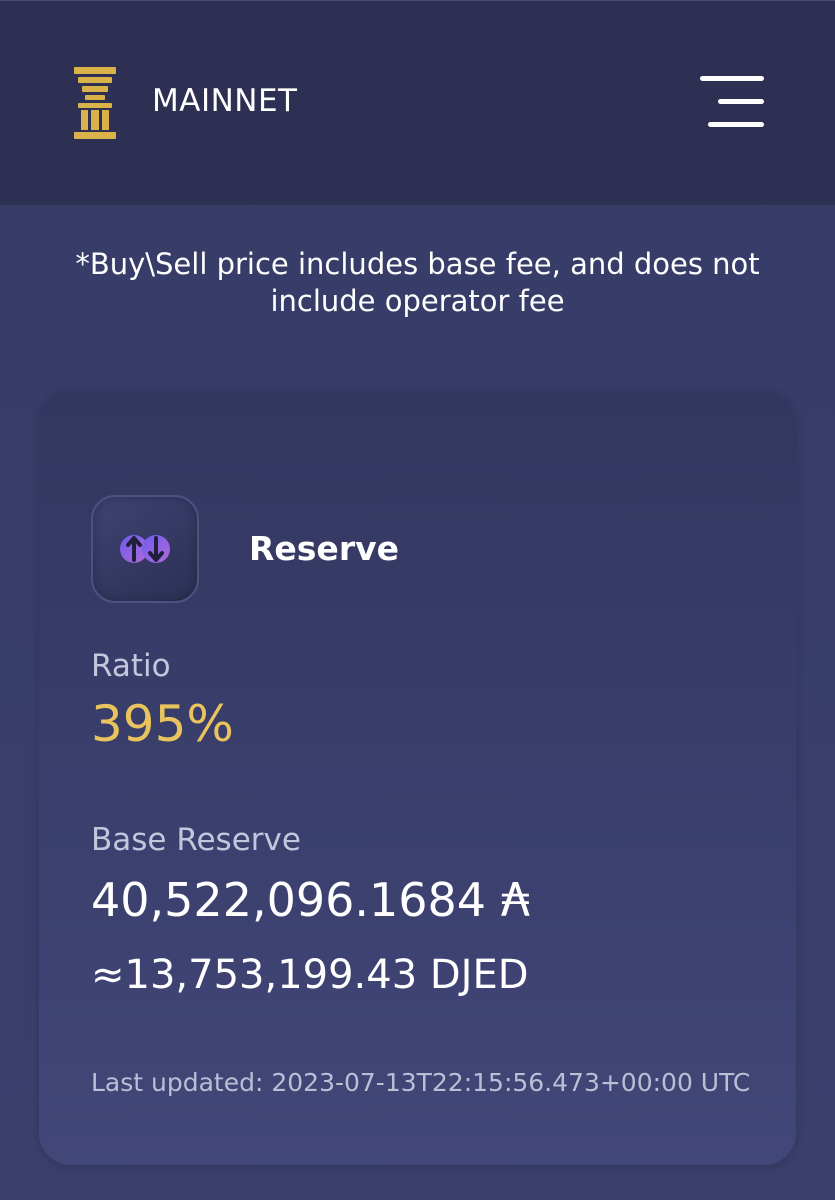 The image size is (835, 1200). I want to click on reserve-title: Reserve, so click(324, 548).